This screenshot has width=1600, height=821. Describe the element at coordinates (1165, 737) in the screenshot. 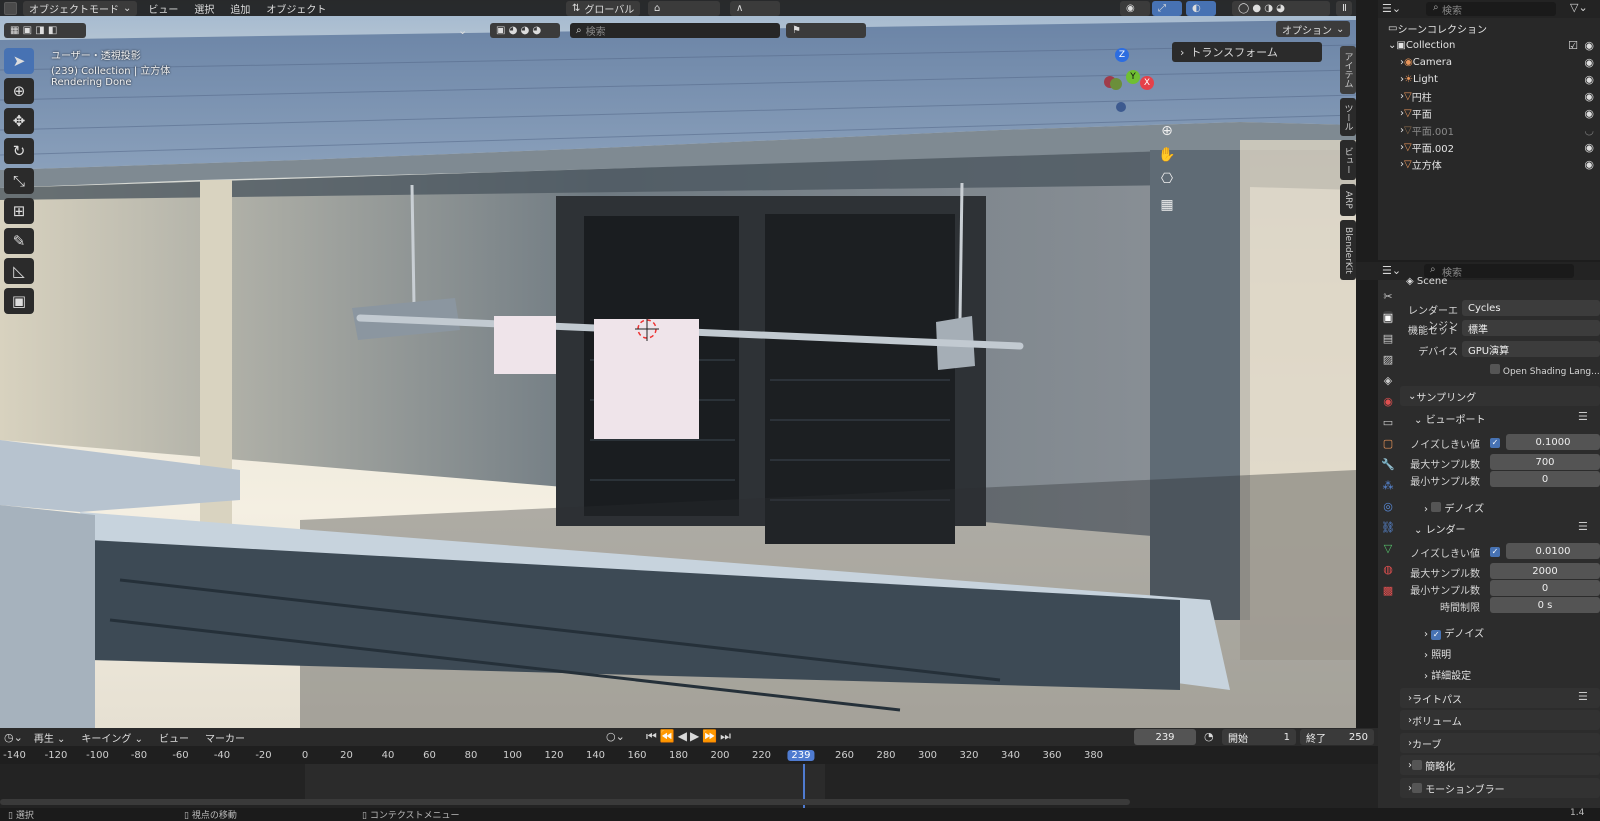

I see `current-frame-field: 239` at that location.